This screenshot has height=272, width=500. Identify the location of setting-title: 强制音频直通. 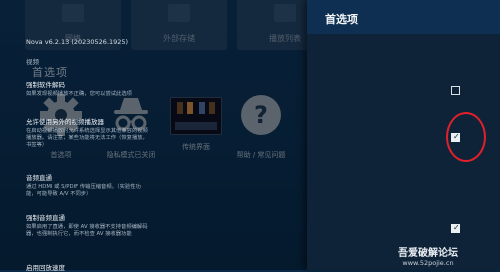
(45, 218).